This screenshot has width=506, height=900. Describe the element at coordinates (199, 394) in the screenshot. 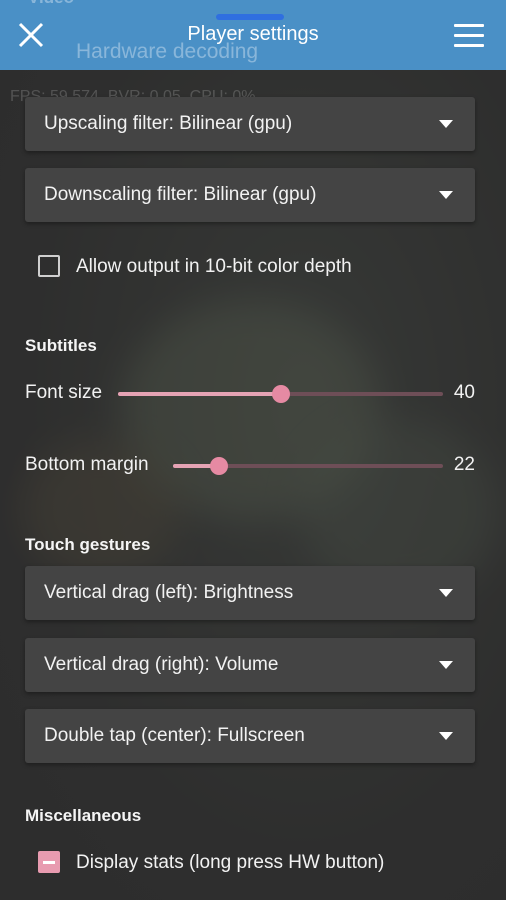

I see `font-size-slider-fill` at that location.